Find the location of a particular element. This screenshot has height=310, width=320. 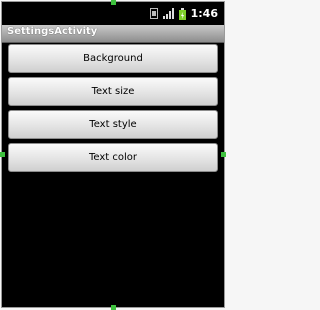

background-button: Background is located at coordinates (113, 58).